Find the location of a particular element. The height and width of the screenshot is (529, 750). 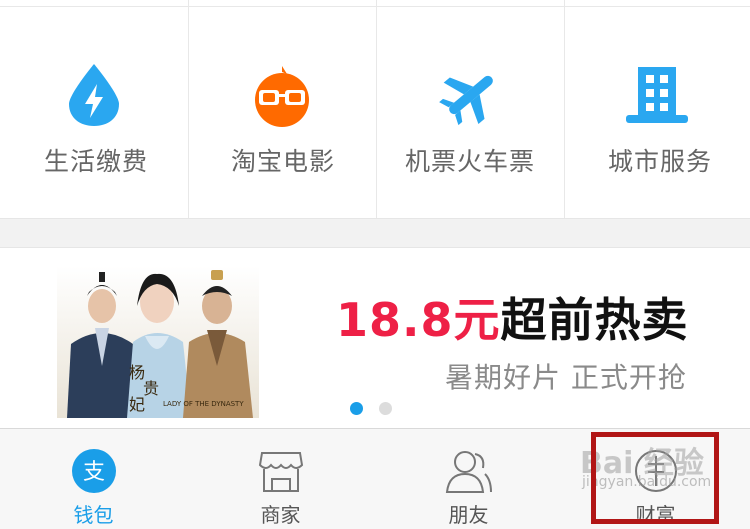

tab-merchants: 商家 is located at coordinates (280, 479).